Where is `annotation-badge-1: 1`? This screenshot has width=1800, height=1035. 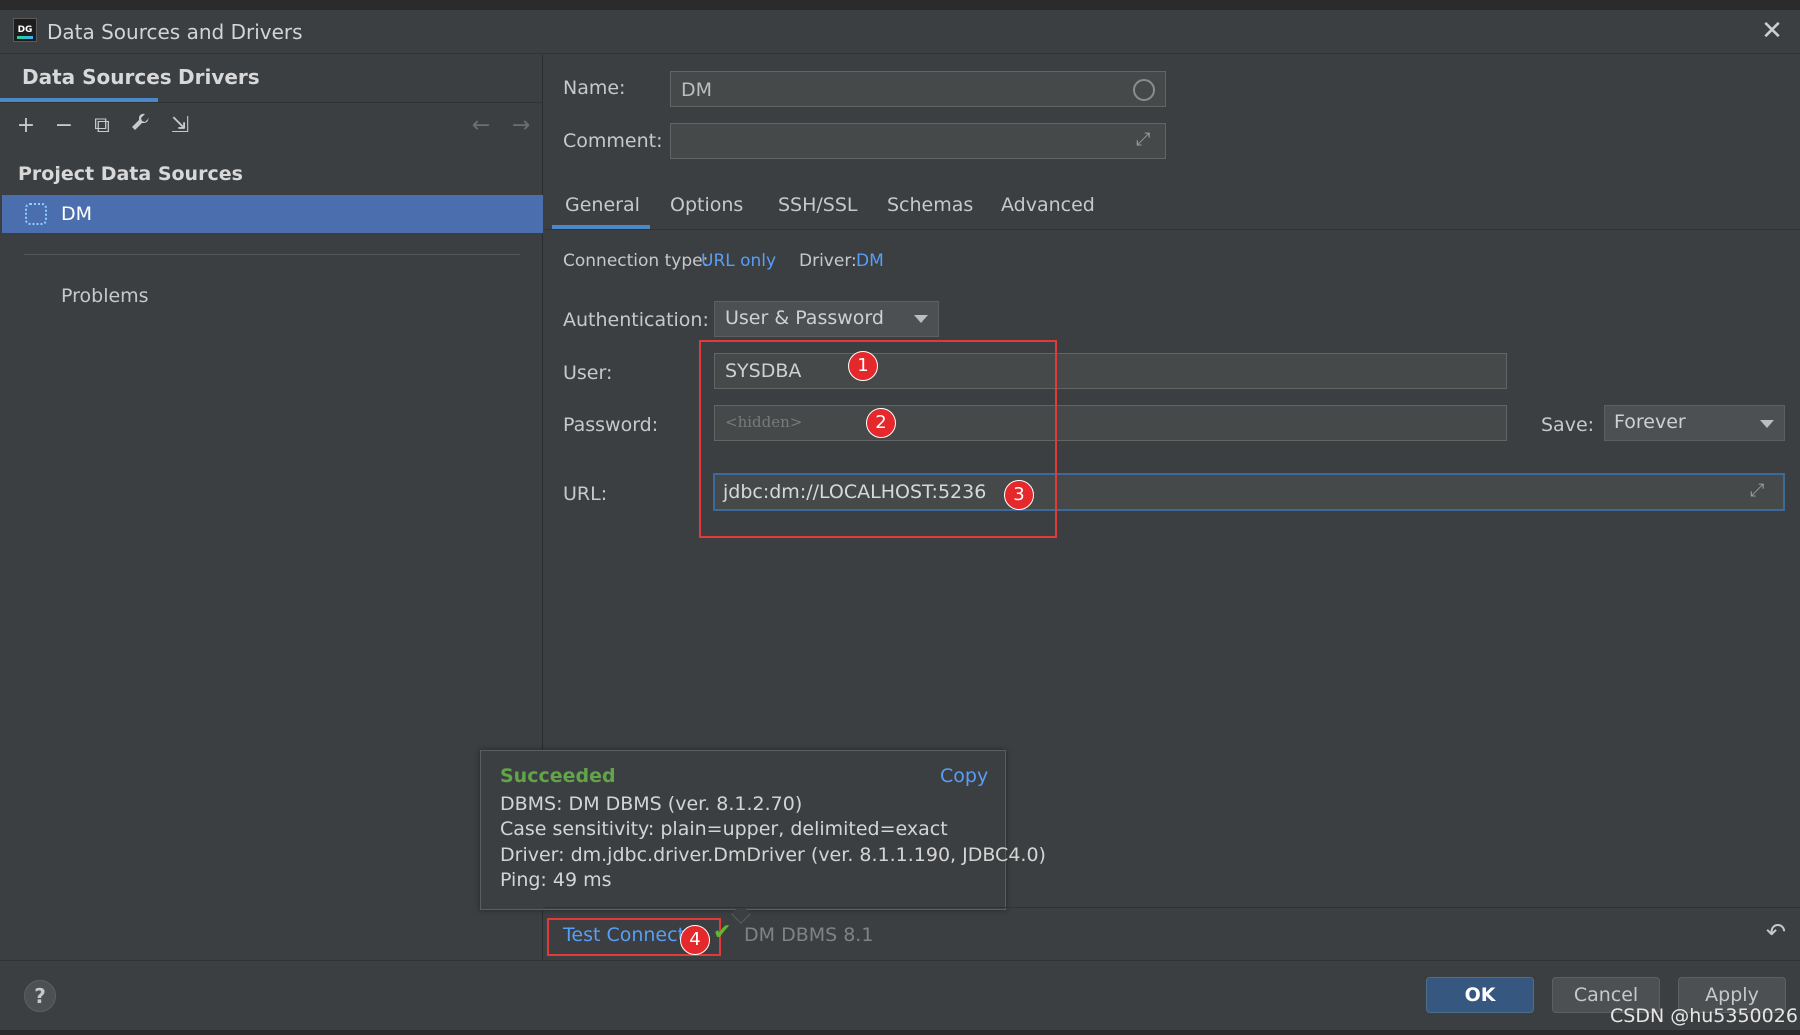
annotation-badge-1: 1 is located at coordinates (863, 366).